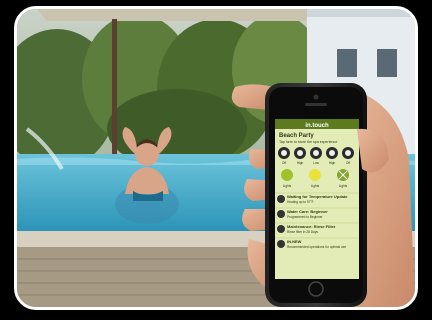 Image resolution: width=432 pixels, height=320 pixels. What do you see at coordinates (308, 142) in the screenshot?
I see `scene-hint: Tap here to store the spa experience` at bounding box center [308, 142].